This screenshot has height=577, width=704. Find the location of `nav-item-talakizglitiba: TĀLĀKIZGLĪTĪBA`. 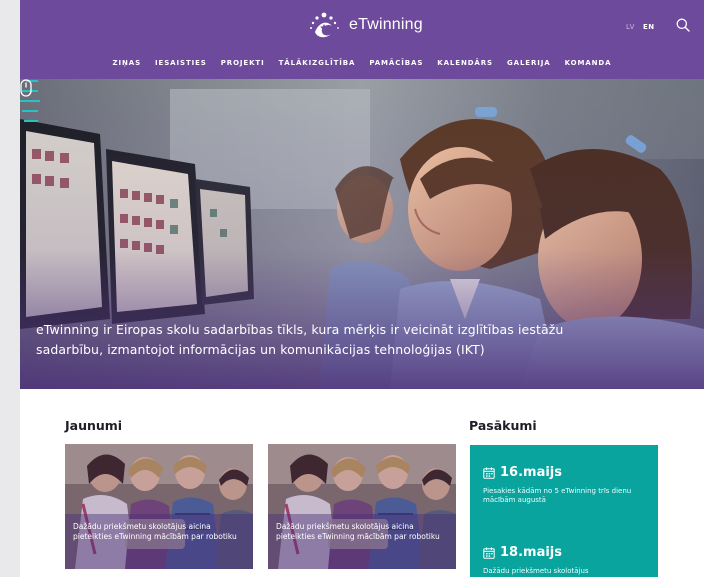

nav-item-talakizglitiba: TĀLĀKIZGLĪTĪBA is located at coordinates (317, 63).